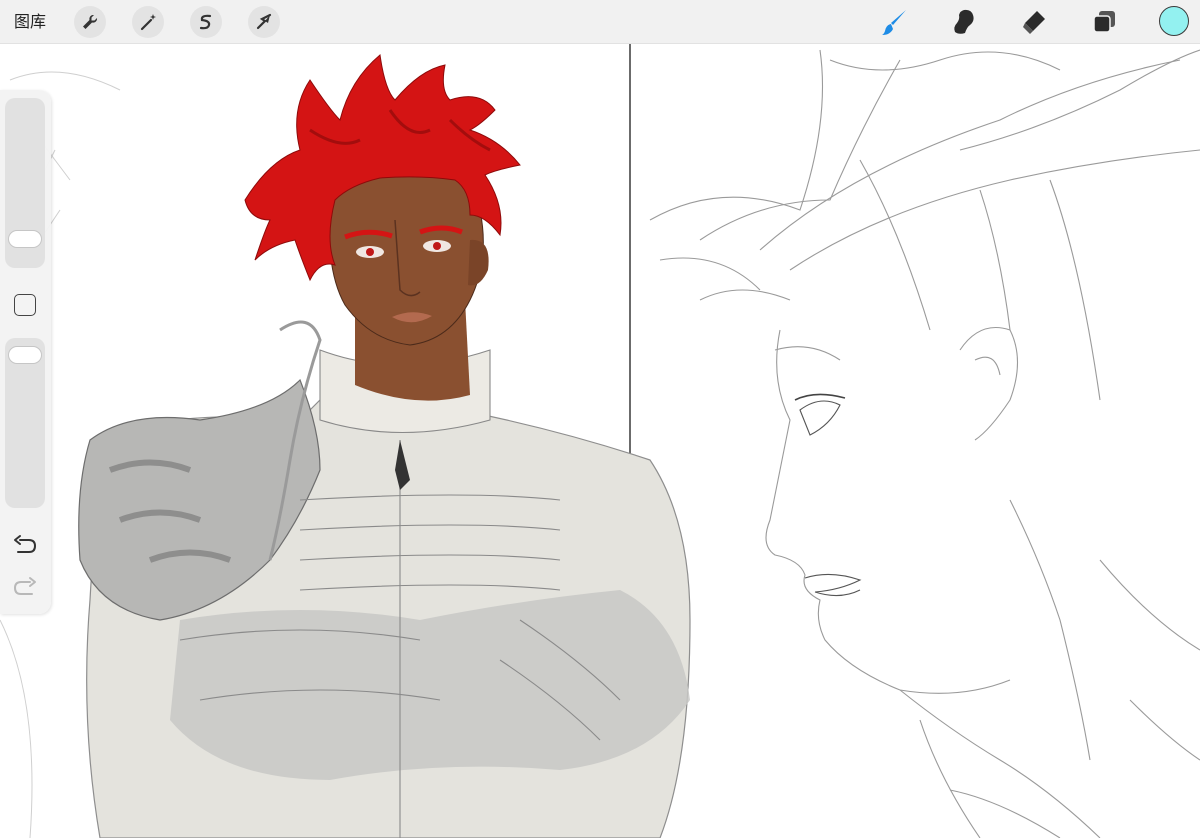  Describe the element at coordinates (25, 239) in the screenshot. I see `brush-size-thumb` at that location.